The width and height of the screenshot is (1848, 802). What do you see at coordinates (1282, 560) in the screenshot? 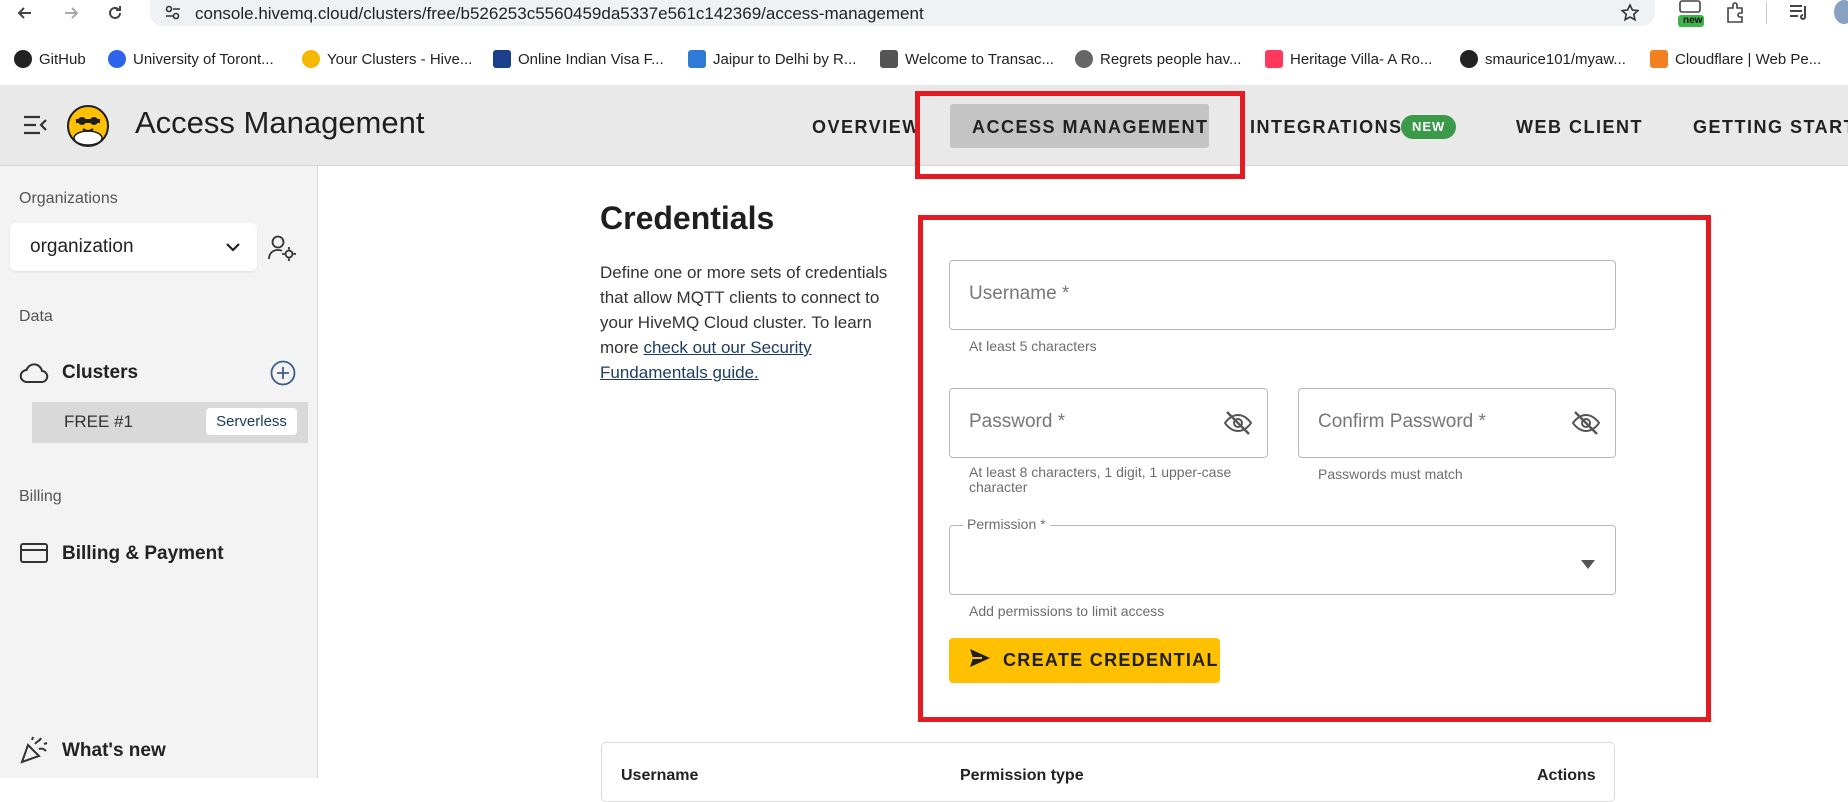
I see `permission-select` at bounding box center [1282, 560].